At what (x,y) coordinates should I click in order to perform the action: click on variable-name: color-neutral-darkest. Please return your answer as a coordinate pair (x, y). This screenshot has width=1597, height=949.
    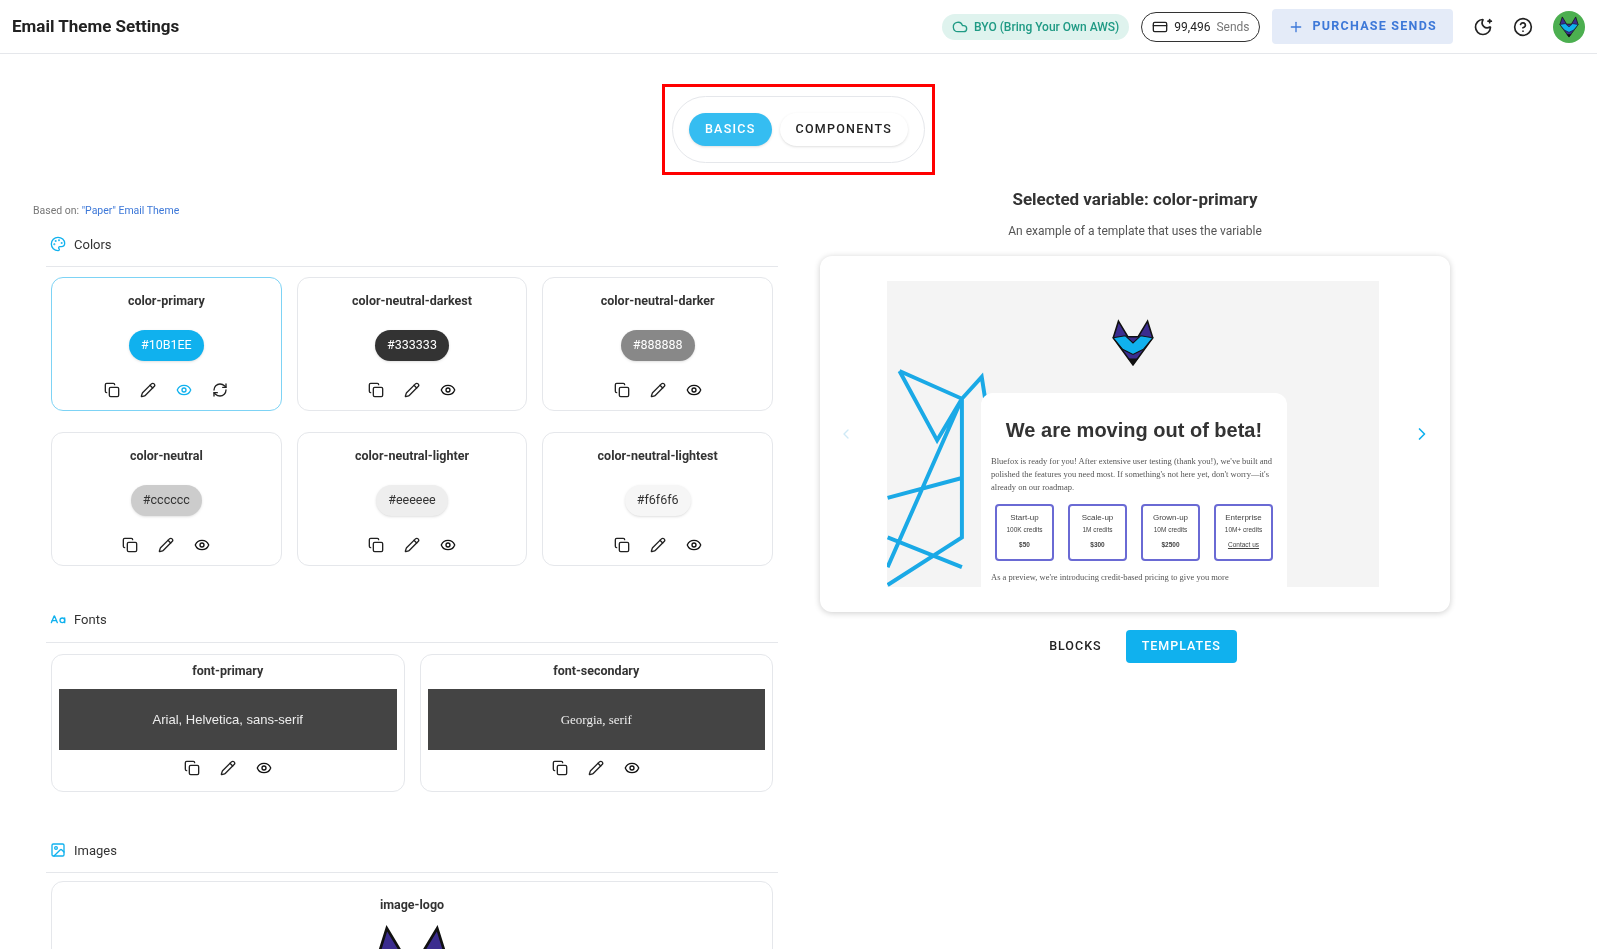
    Looking at the image, I should click on (412, 301).